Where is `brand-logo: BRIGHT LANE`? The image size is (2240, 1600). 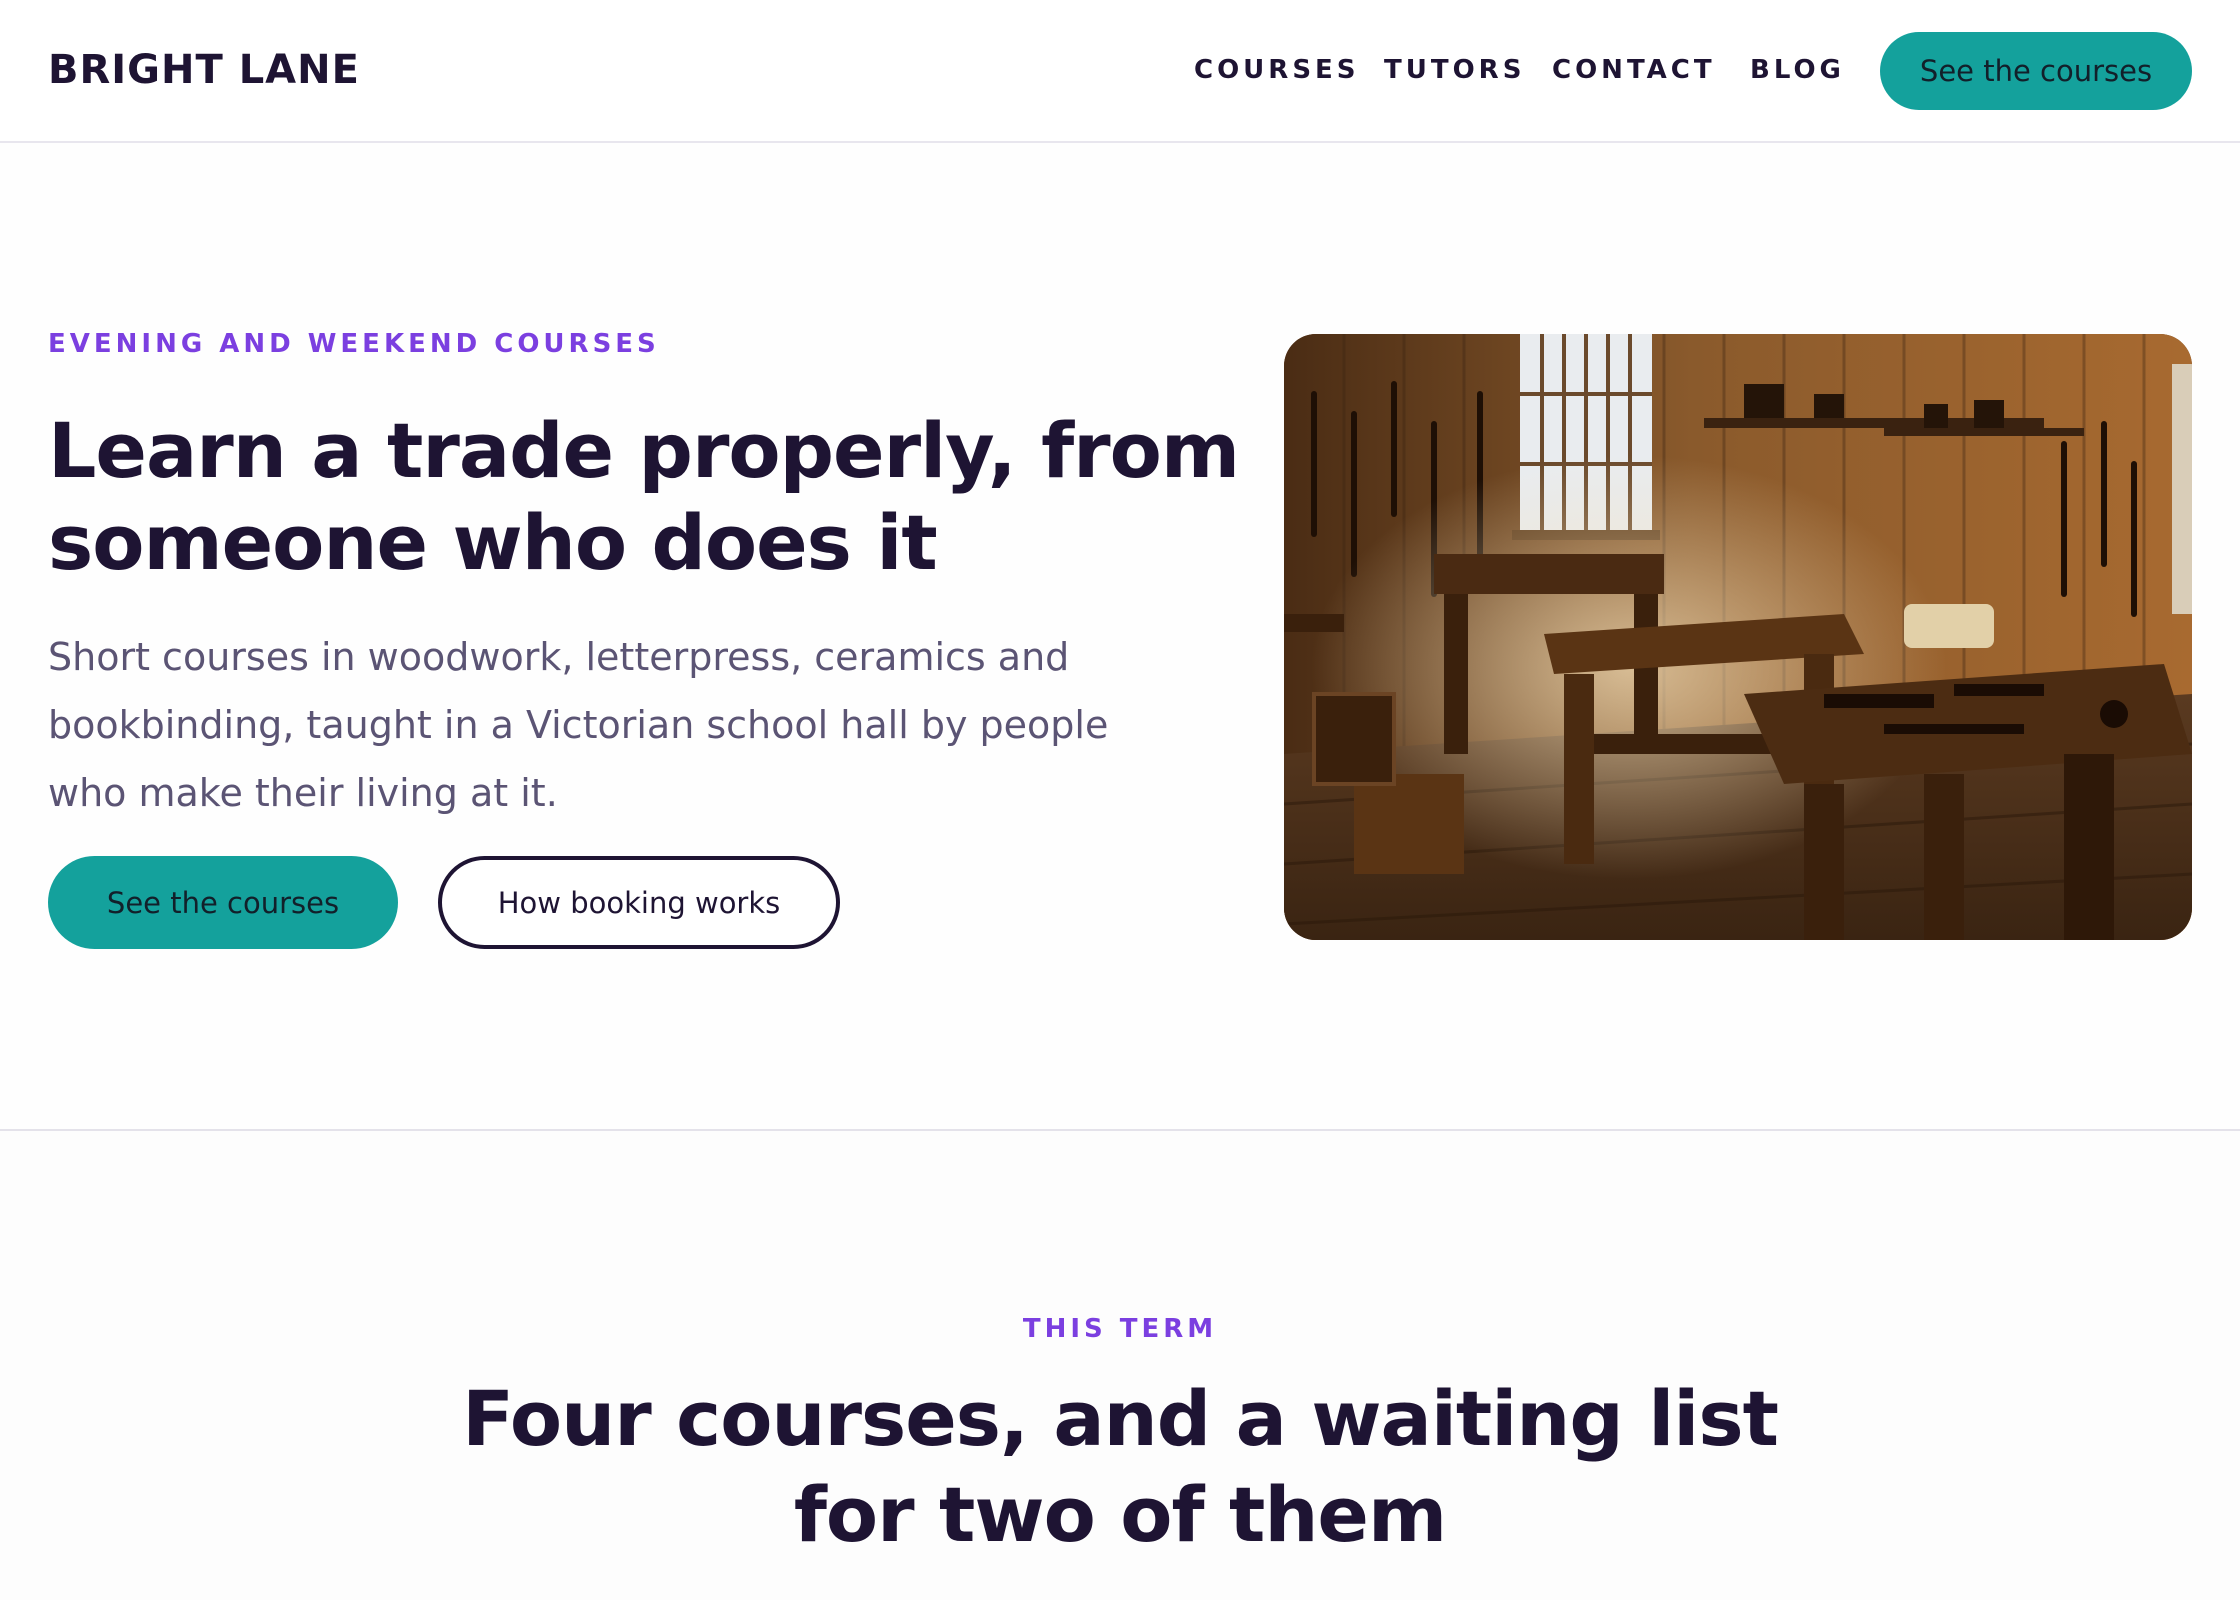
brand-logo: BRIGHT LANE is located at coordinates (204, 70).